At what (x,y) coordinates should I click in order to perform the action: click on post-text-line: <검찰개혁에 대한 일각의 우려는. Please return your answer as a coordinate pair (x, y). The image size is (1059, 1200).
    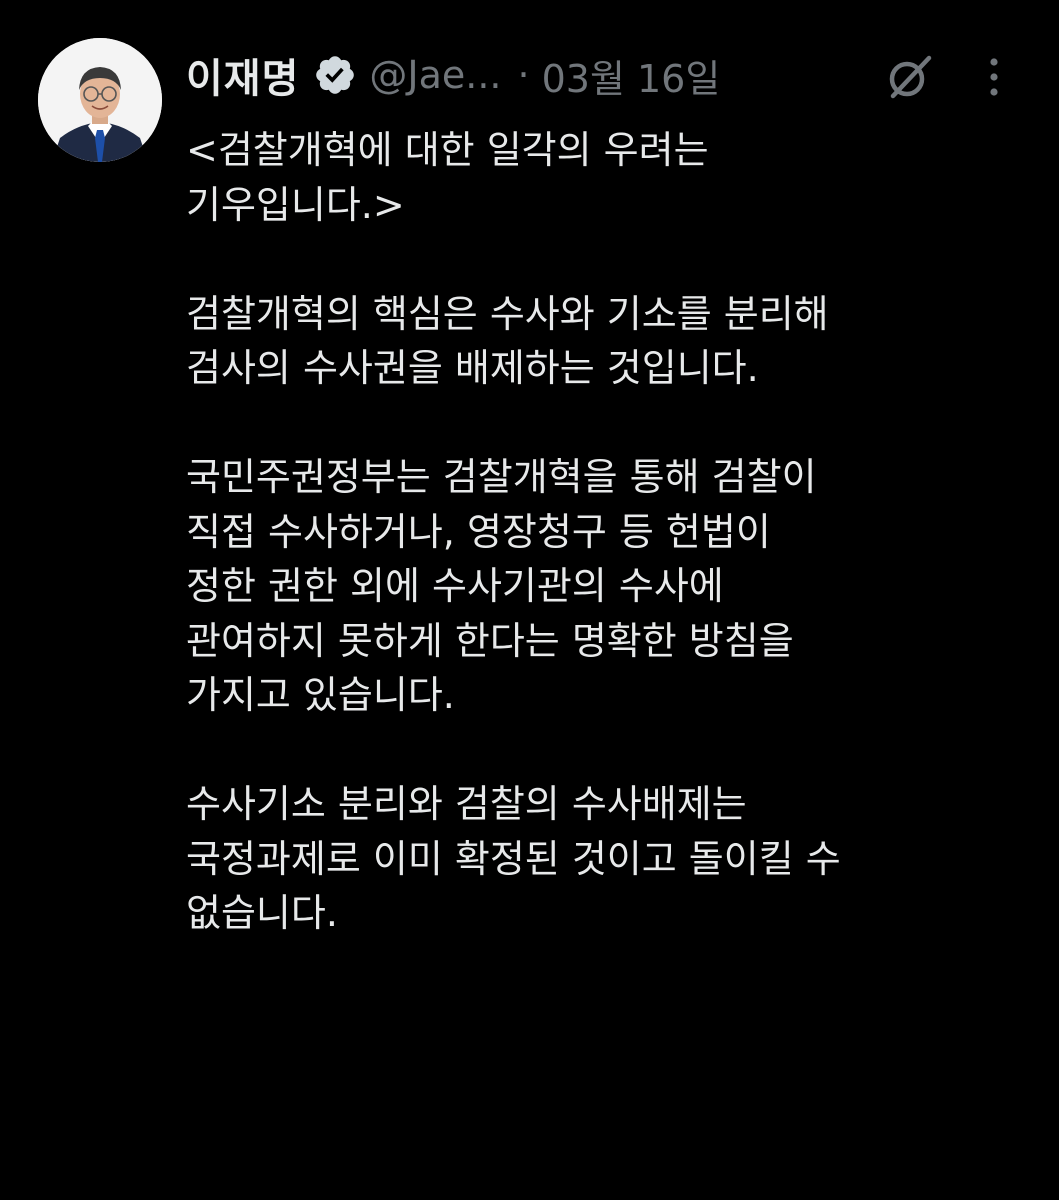
    Looking at the image, I should click on (447, 150).